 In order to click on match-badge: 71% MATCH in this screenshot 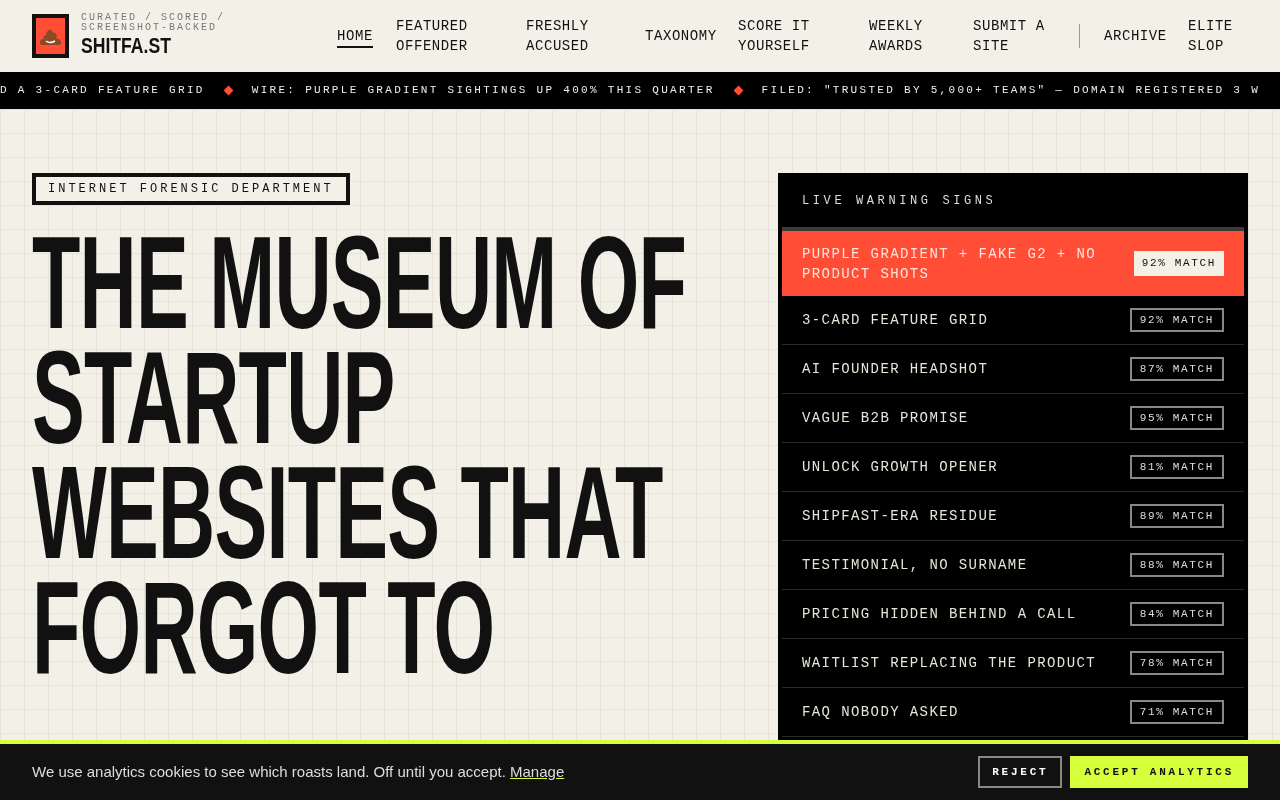, I will do `click(1176, 712)`.